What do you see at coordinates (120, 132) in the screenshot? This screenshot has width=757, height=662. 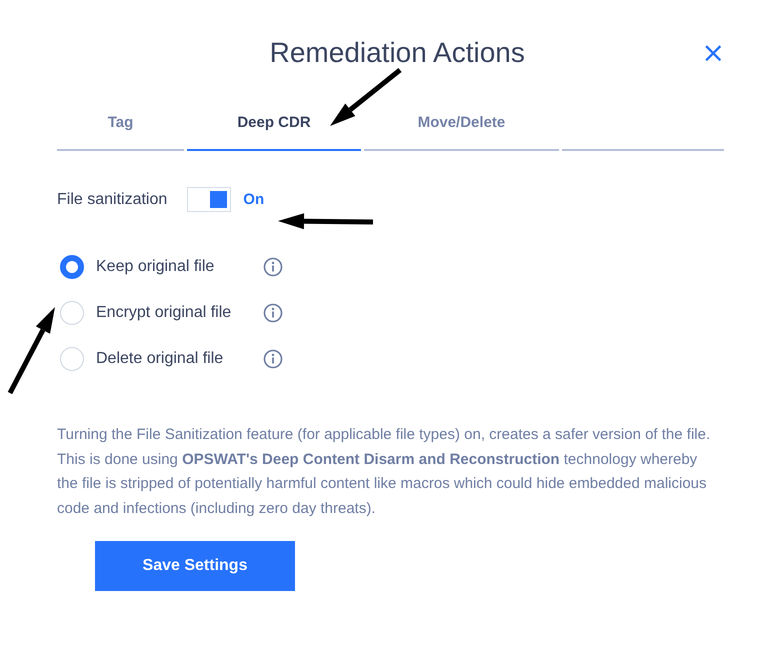 I see `tab: Tag` at bounding box center [120, 132].